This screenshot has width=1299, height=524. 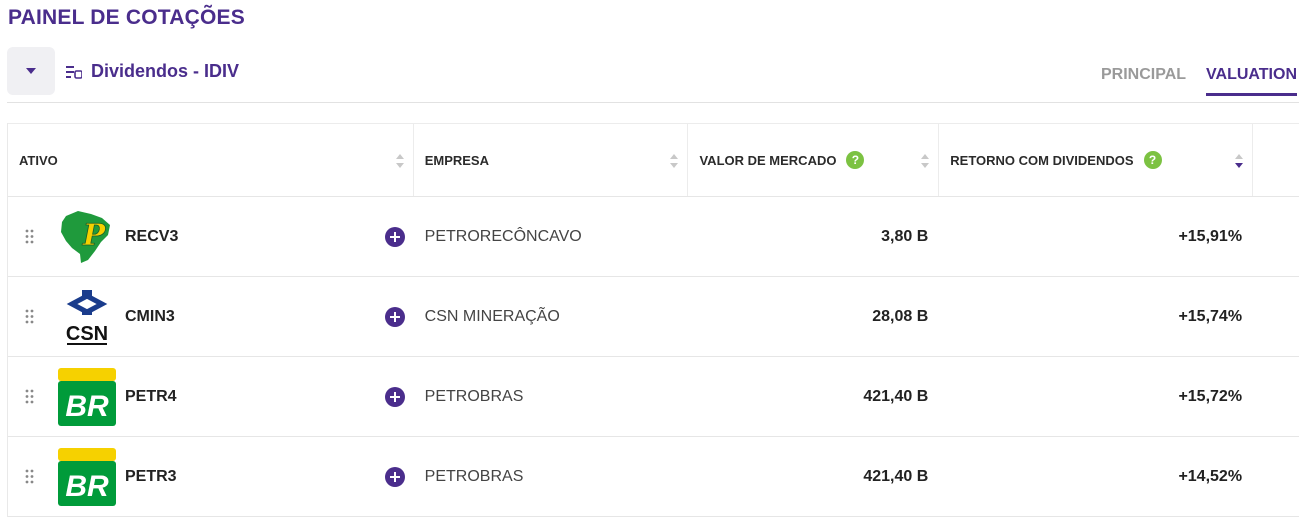 What do you see at coordinates (768, 160) in the screenshot?
I see `column-label: VALOR DE MERCADO` at bounding box center [768, 160].